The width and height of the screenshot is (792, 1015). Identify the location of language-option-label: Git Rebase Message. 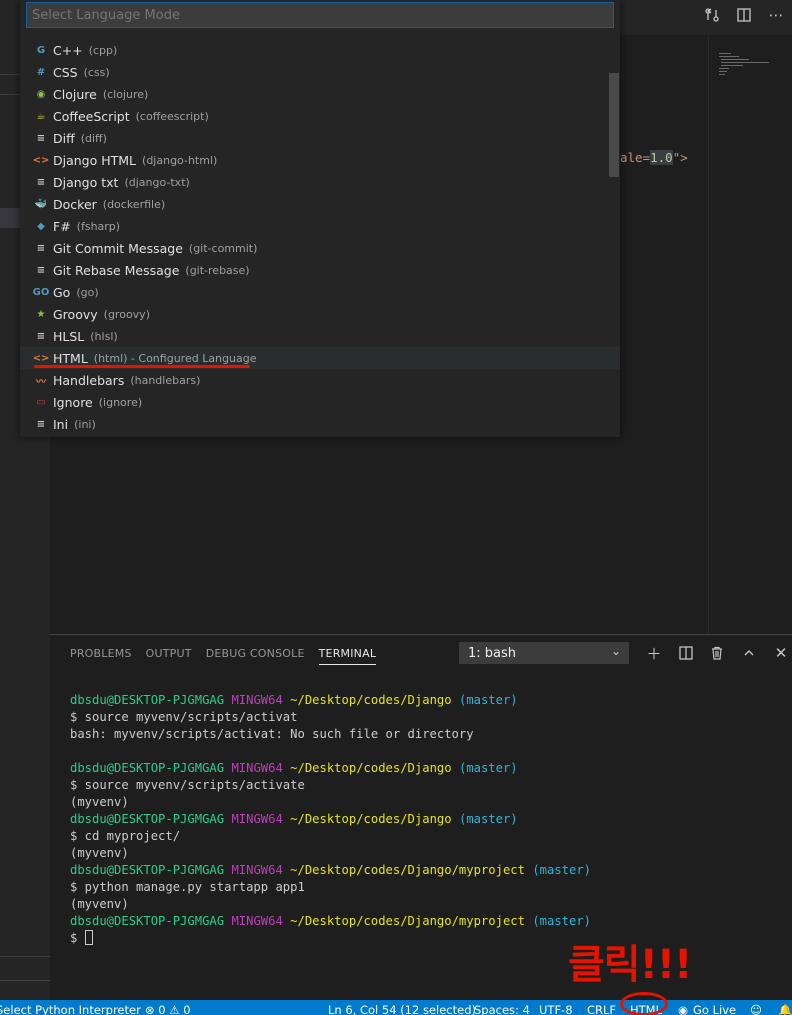
(116, 270).